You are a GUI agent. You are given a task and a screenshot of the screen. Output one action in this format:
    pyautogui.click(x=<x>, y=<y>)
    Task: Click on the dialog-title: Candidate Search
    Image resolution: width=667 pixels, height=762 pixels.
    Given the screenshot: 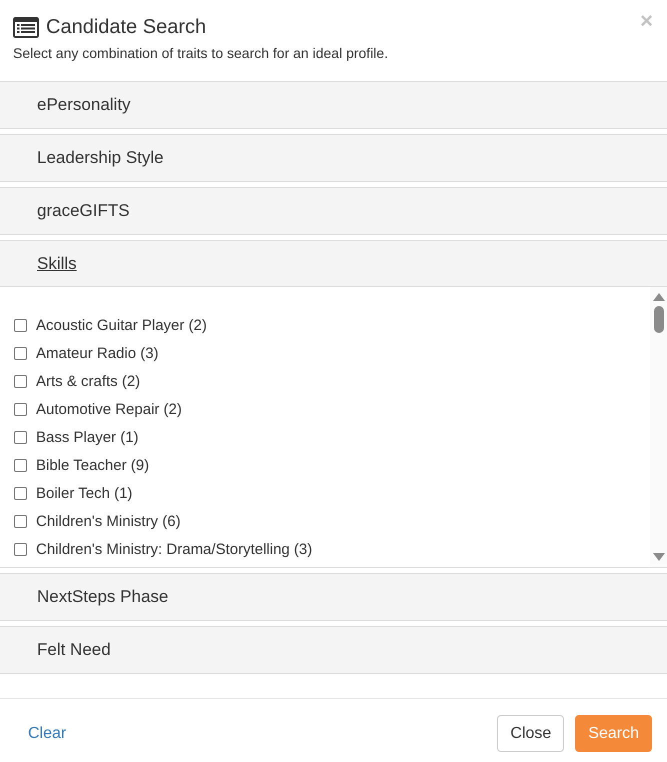 What is the action you would take?
    pyautogui.click(x=126, y=27)
    